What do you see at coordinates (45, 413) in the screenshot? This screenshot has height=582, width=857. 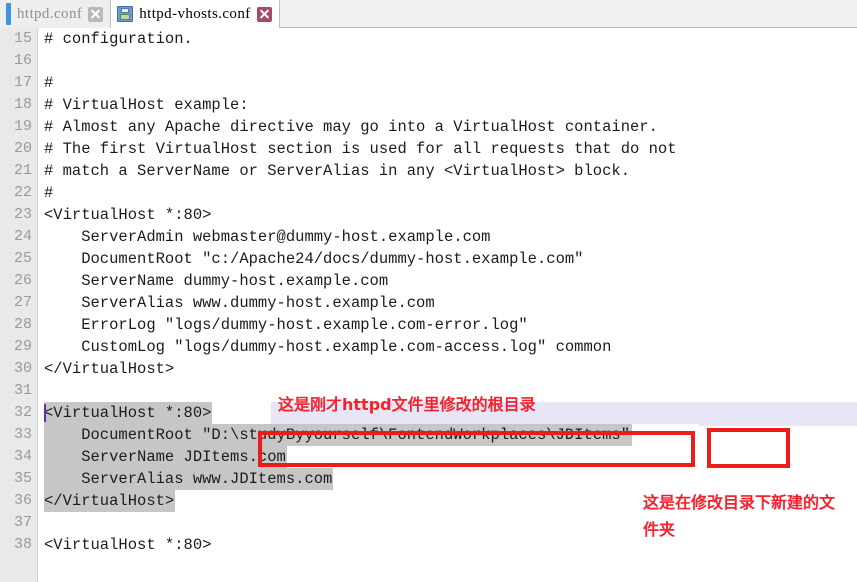 I see `text-caret` at bounding box center [45, 413].